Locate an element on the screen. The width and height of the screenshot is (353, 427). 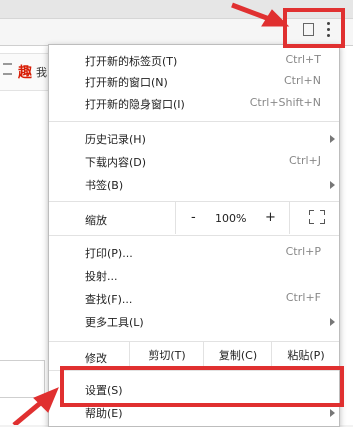
zoom-out-button: - is located at coordinates (193, 217).